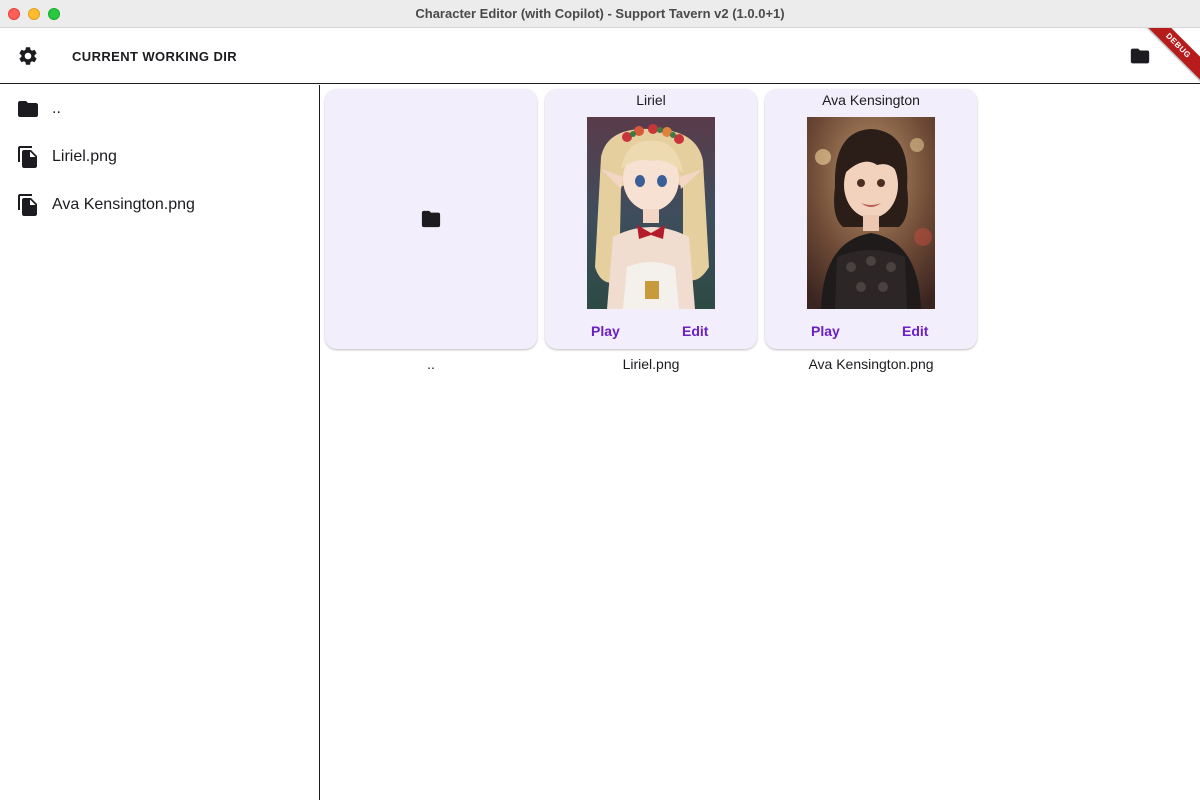 This screenshot has width=1200, height=800. Describe the element at coordinates (651, 100) in the screenshot. I see `character-name: Liriel` at that location.